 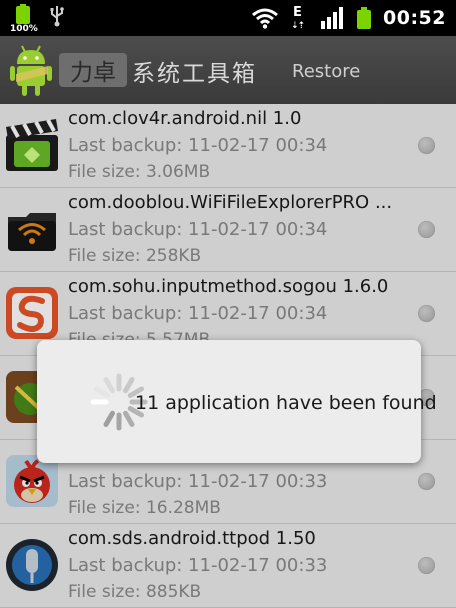 I want to click on battery-percent: 100%, so click(x=24, y=29).